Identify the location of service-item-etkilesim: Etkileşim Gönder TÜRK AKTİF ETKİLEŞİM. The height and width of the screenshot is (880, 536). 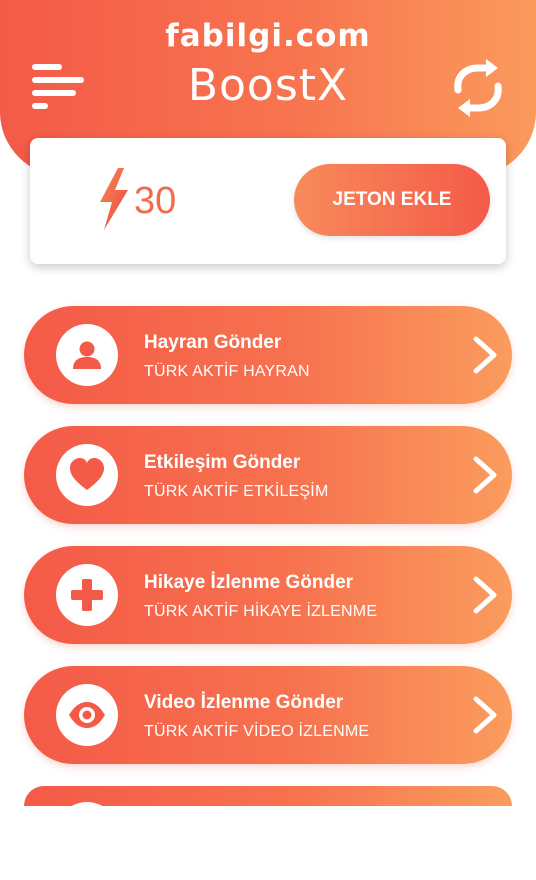
(268, 475).